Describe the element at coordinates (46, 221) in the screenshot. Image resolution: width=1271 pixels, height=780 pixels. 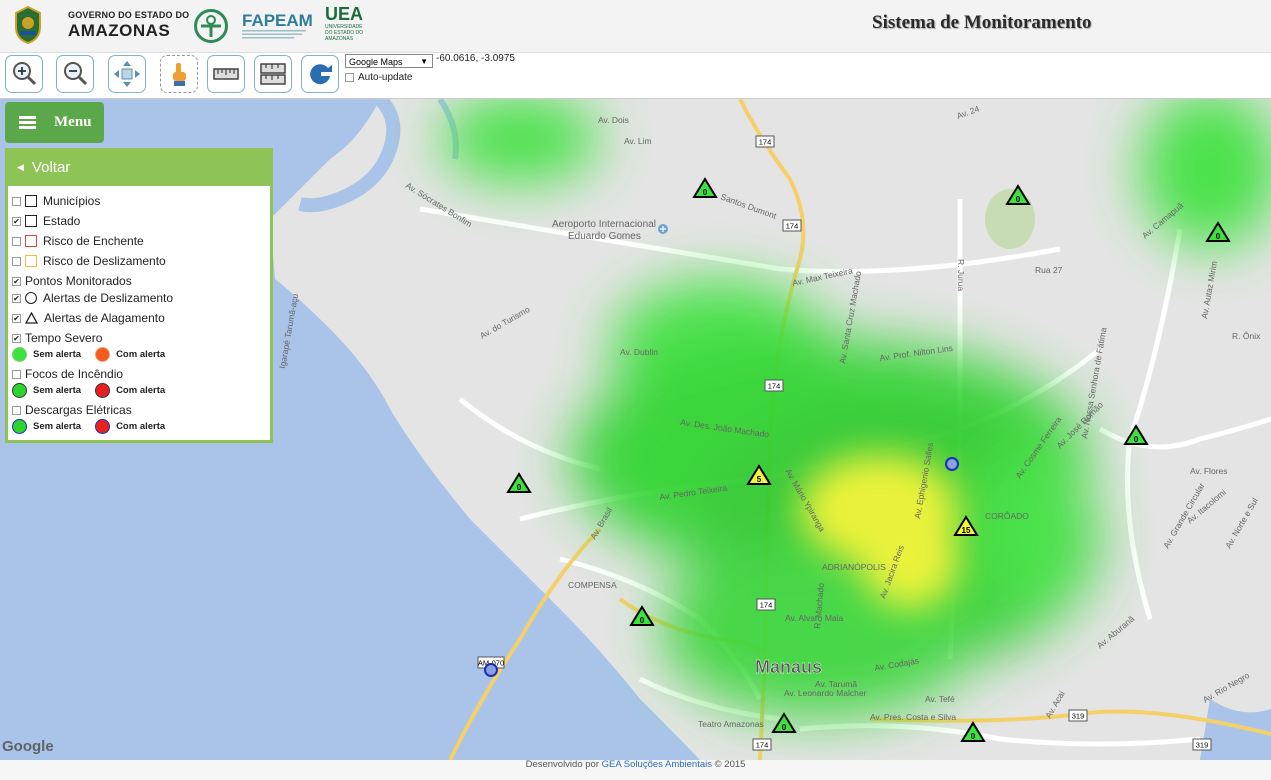
I see `layer-item-estado: ✔ Estado` at that location.